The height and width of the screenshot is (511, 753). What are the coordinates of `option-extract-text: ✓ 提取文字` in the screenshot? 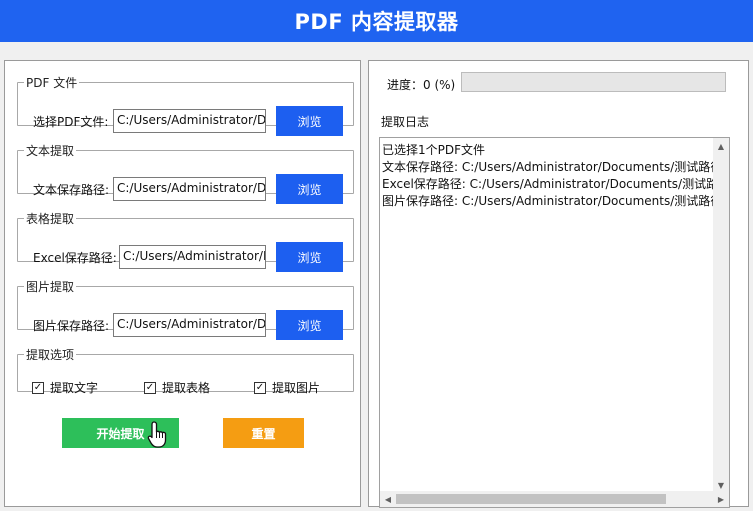 It's located at (65, 387).